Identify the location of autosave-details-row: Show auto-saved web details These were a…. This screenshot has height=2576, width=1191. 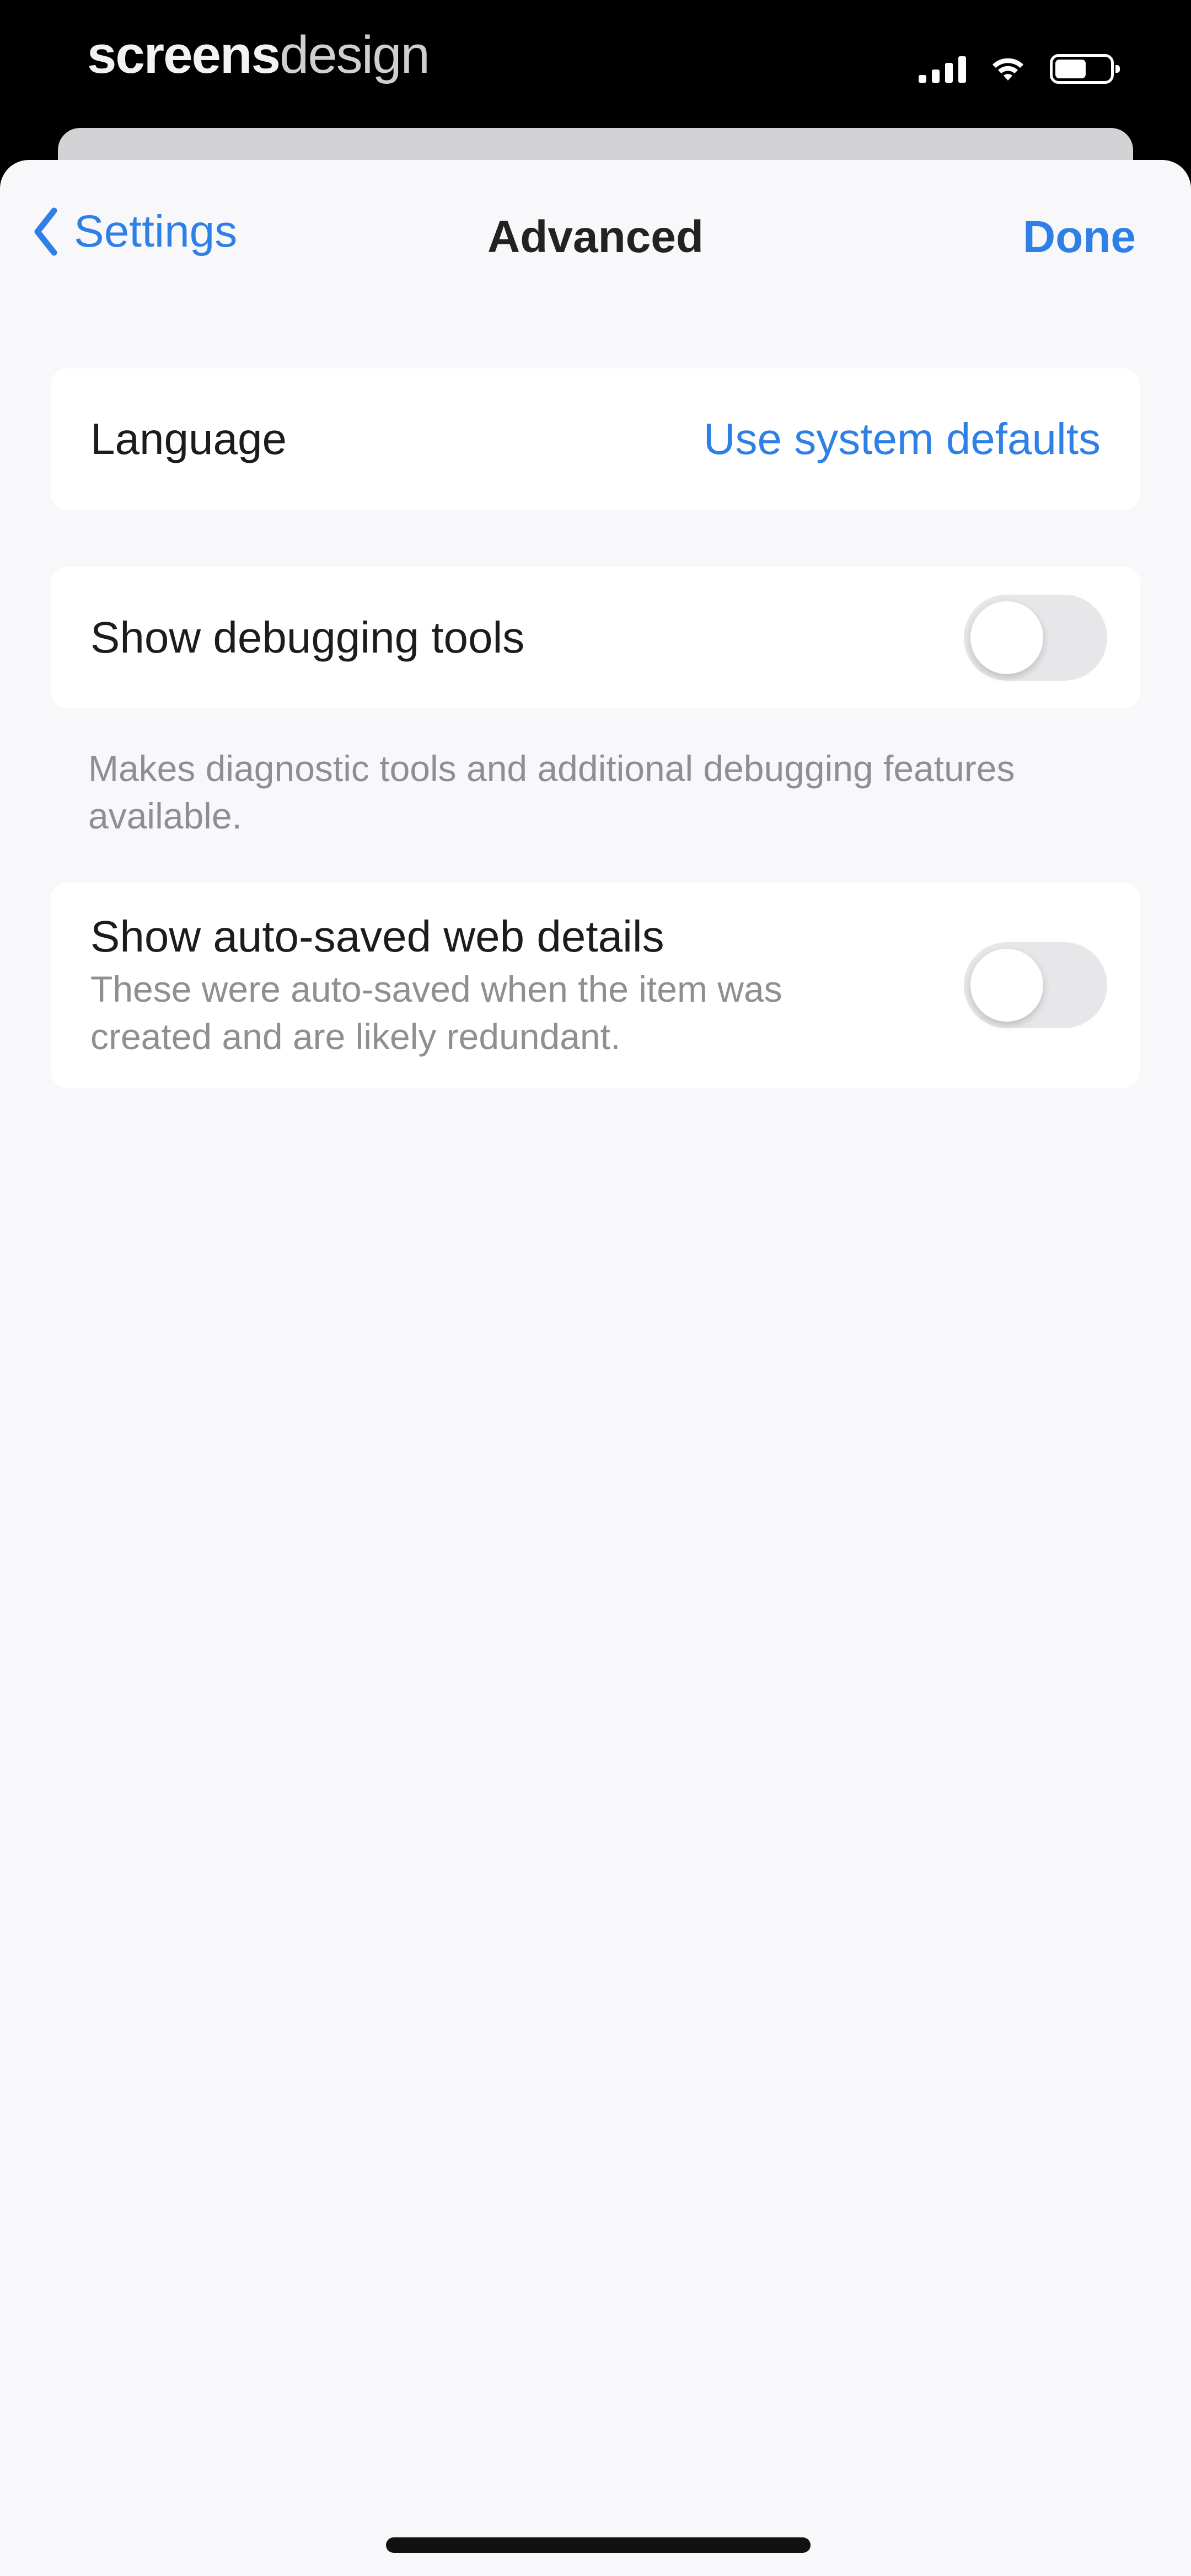
(595, 985).